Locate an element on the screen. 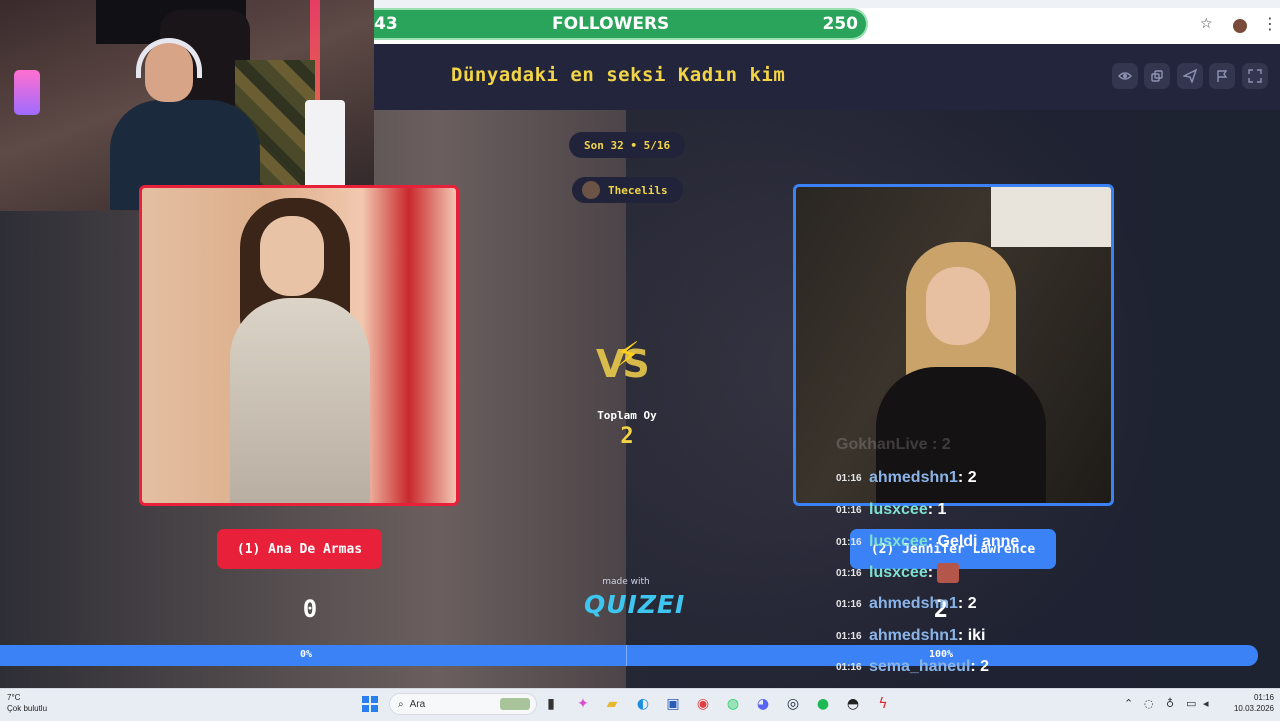 This screenshot has height=721, width=1280. edge-icon: ◐ is located at coordinates (643, 704).